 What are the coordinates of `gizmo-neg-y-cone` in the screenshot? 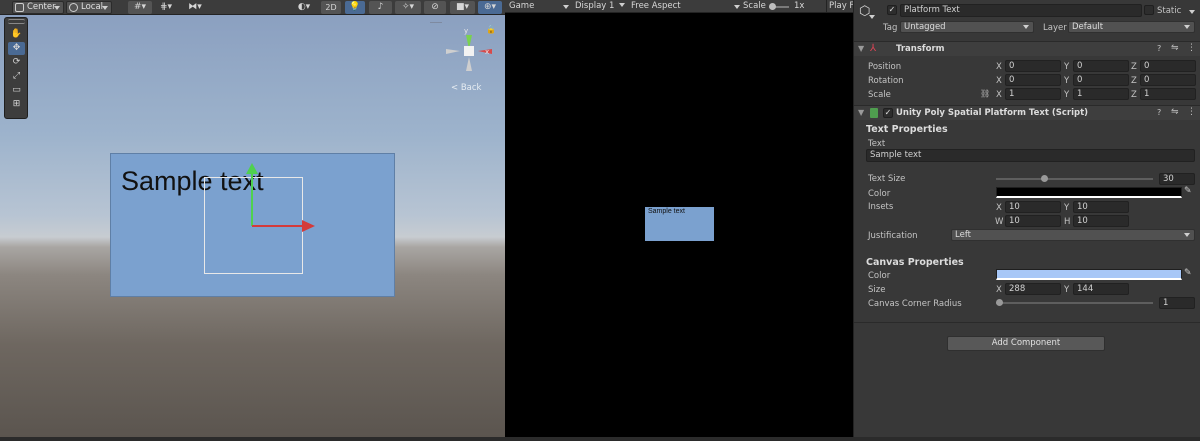 It's located at (469, 64).